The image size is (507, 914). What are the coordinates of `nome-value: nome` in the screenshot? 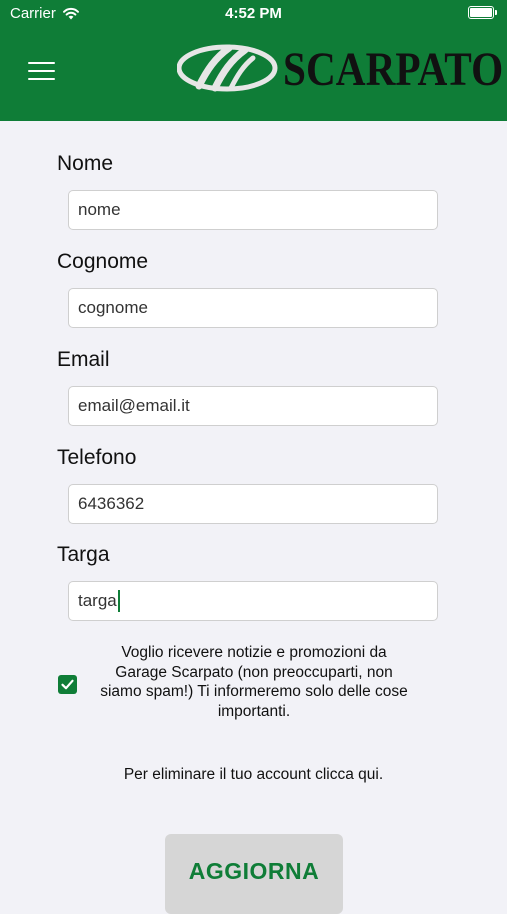 It's located at (99, 209).